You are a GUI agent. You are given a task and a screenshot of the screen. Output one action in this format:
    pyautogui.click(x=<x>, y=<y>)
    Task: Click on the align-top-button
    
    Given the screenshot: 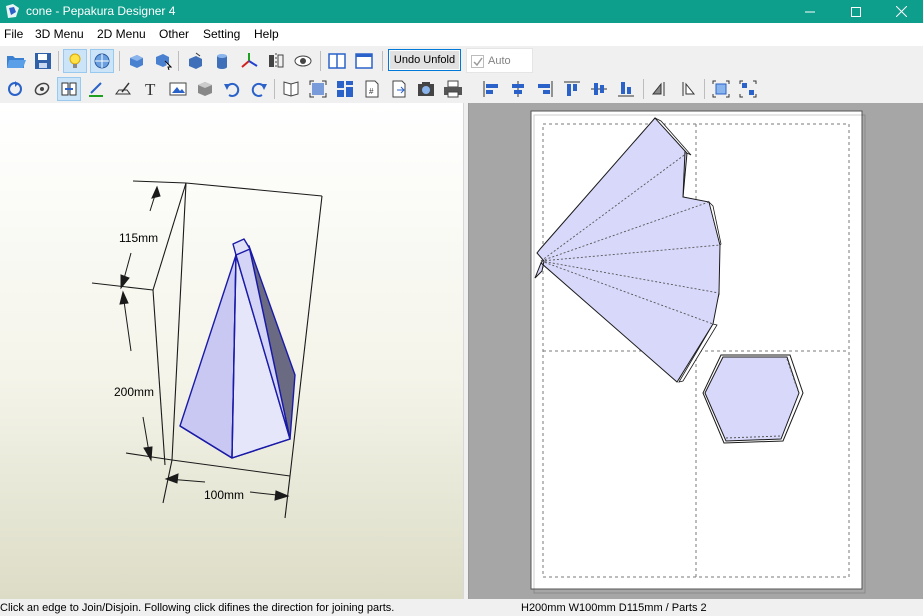 What is the action you would take?
    pyautogui.click(x=572, y=89)
    